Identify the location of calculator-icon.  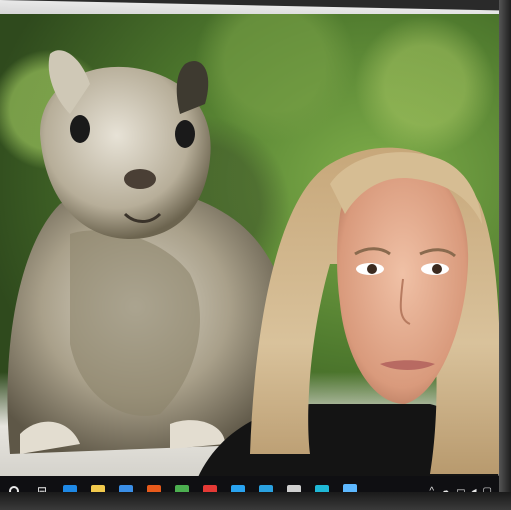
(294, 488).